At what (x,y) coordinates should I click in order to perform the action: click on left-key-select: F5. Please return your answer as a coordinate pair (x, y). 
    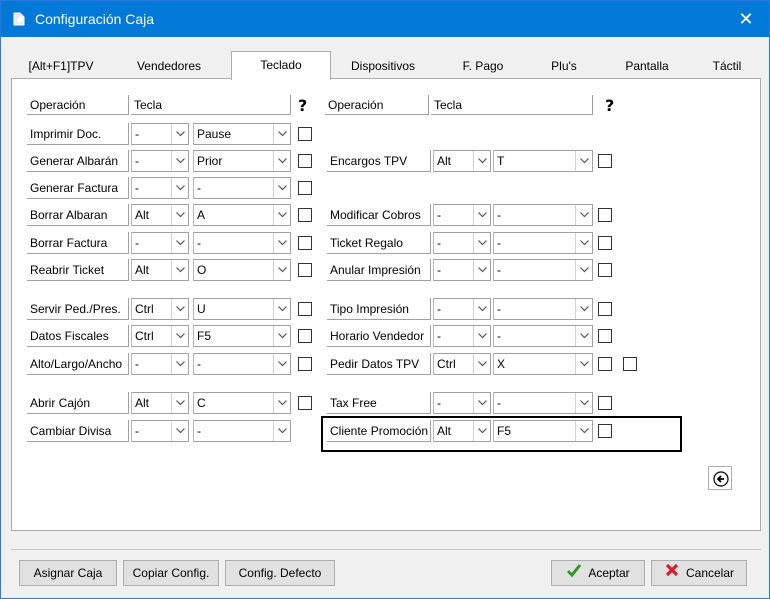
    Looking at the image, I should click on (242, 336).